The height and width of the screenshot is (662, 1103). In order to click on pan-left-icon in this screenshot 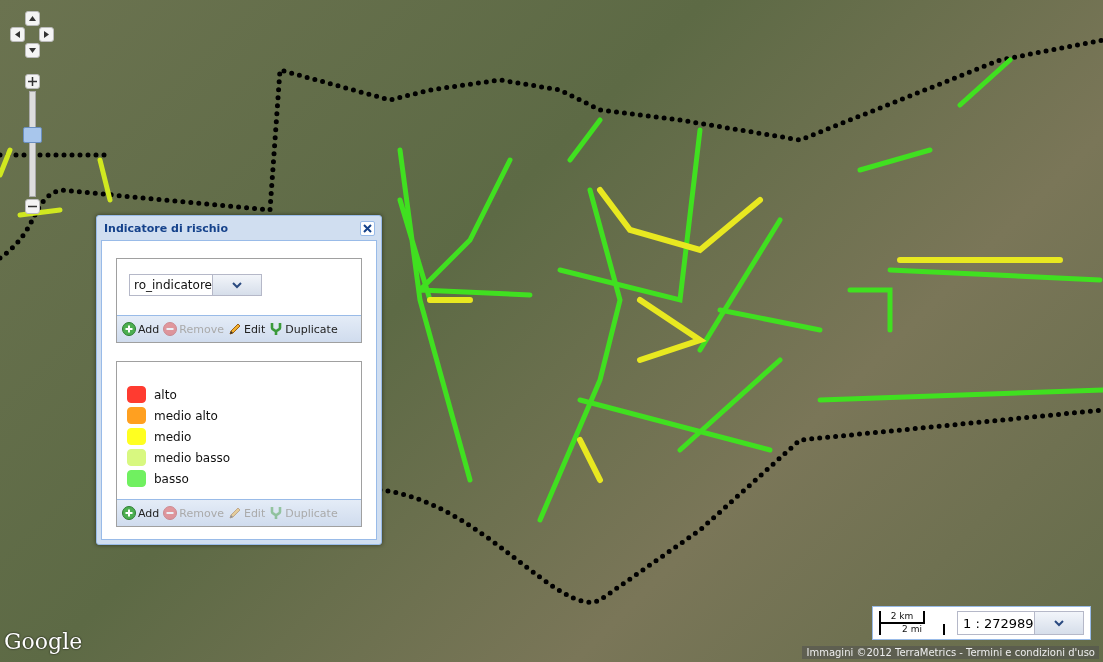, I will do `click(17, 34)`.